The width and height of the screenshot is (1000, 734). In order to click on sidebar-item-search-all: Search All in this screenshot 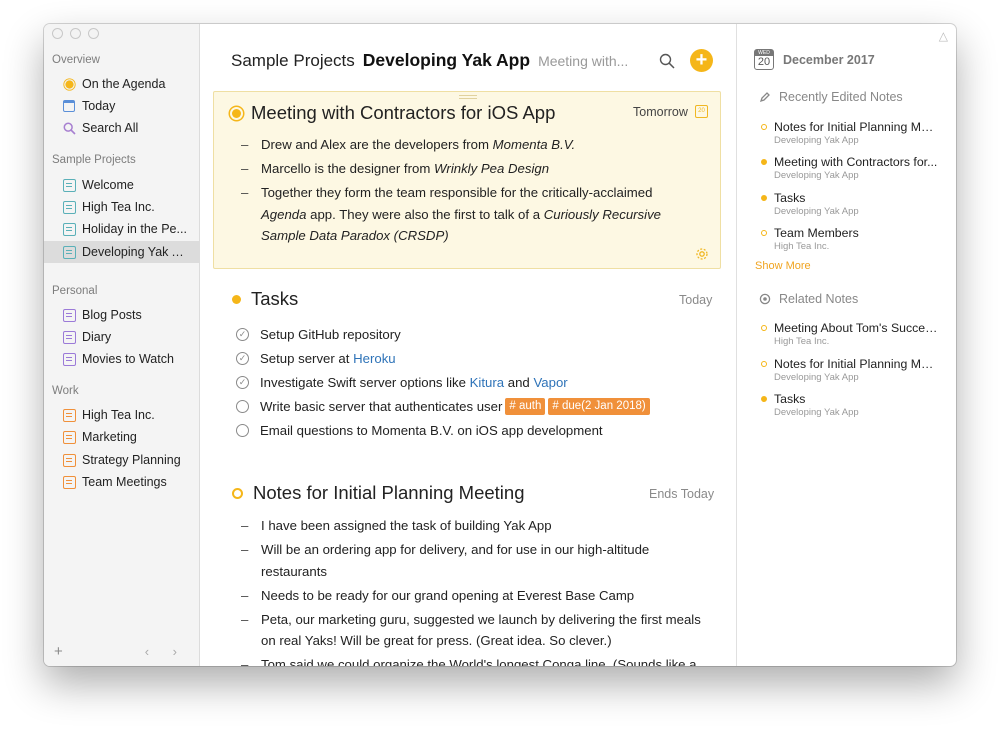, I will do `click(121, 128)`.